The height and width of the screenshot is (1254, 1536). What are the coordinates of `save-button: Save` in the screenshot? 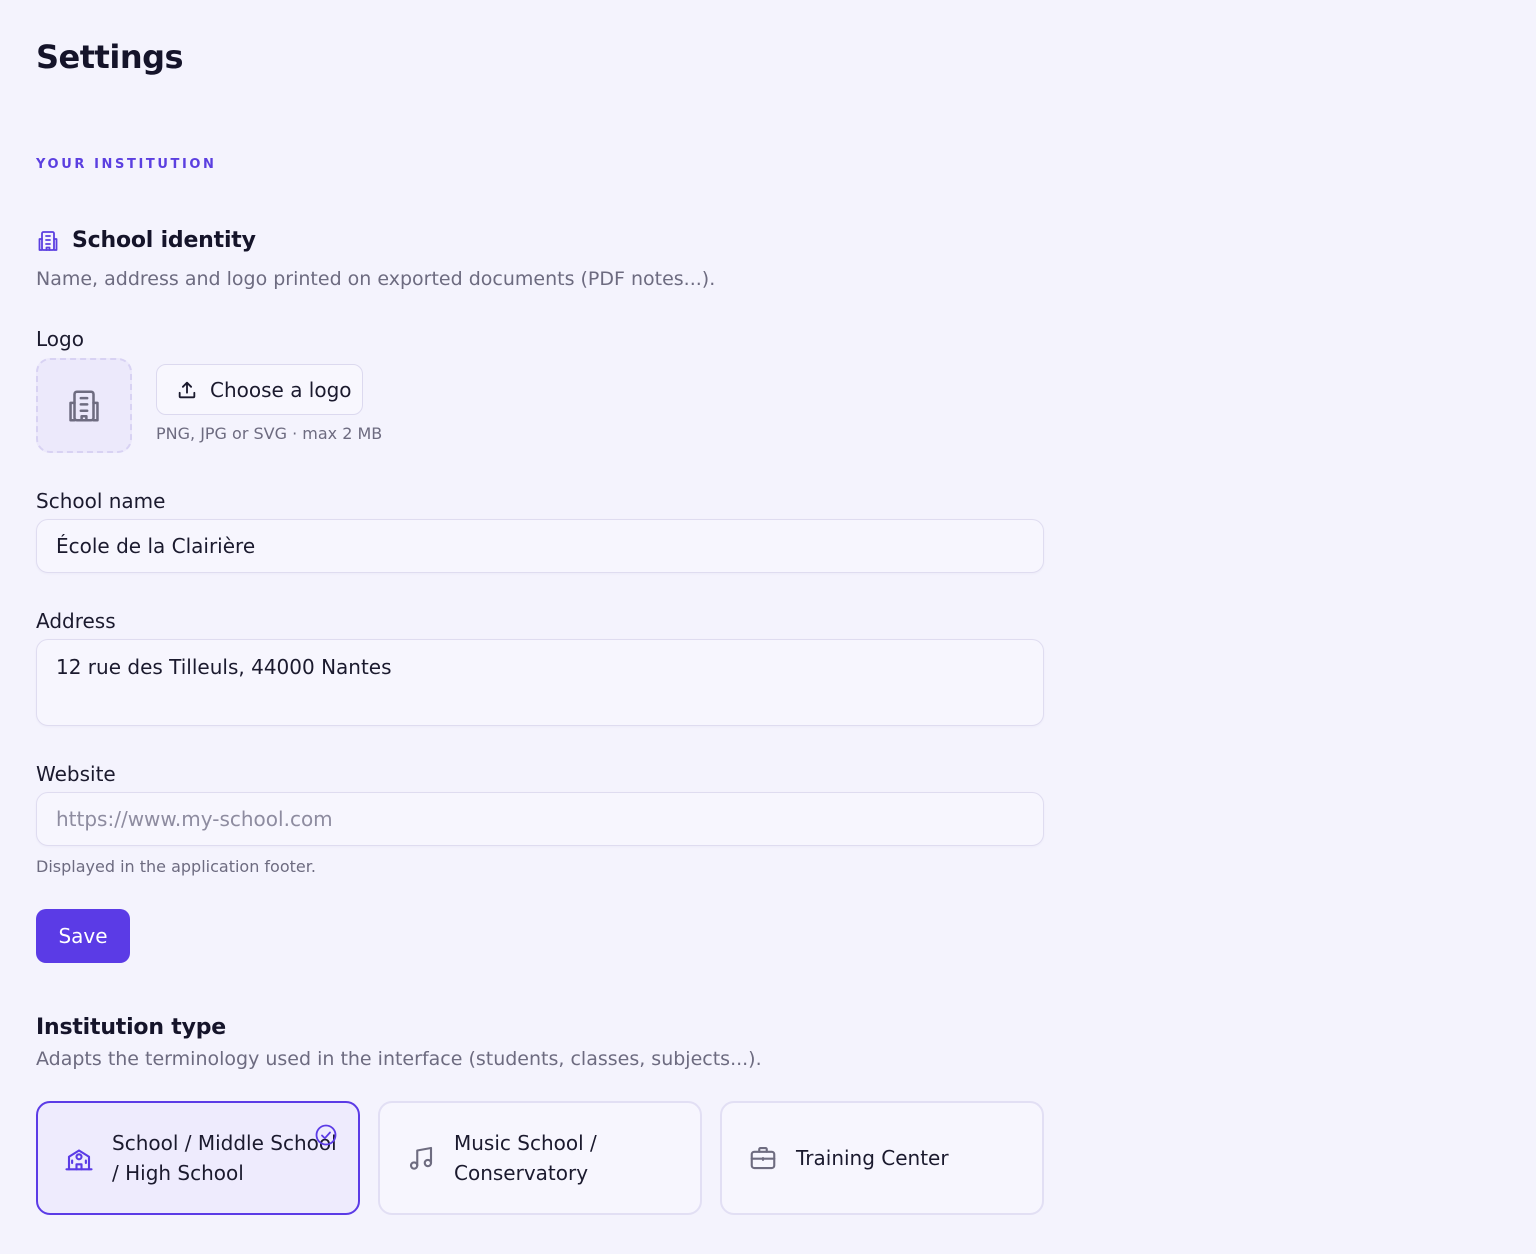 It's located at (83, 936).